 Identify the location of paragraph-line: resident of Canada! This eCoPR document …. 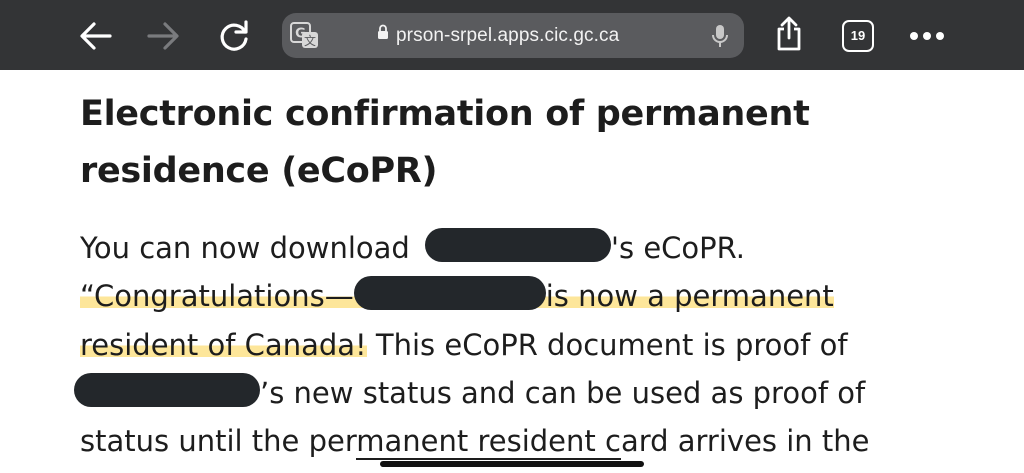
(464, 345).